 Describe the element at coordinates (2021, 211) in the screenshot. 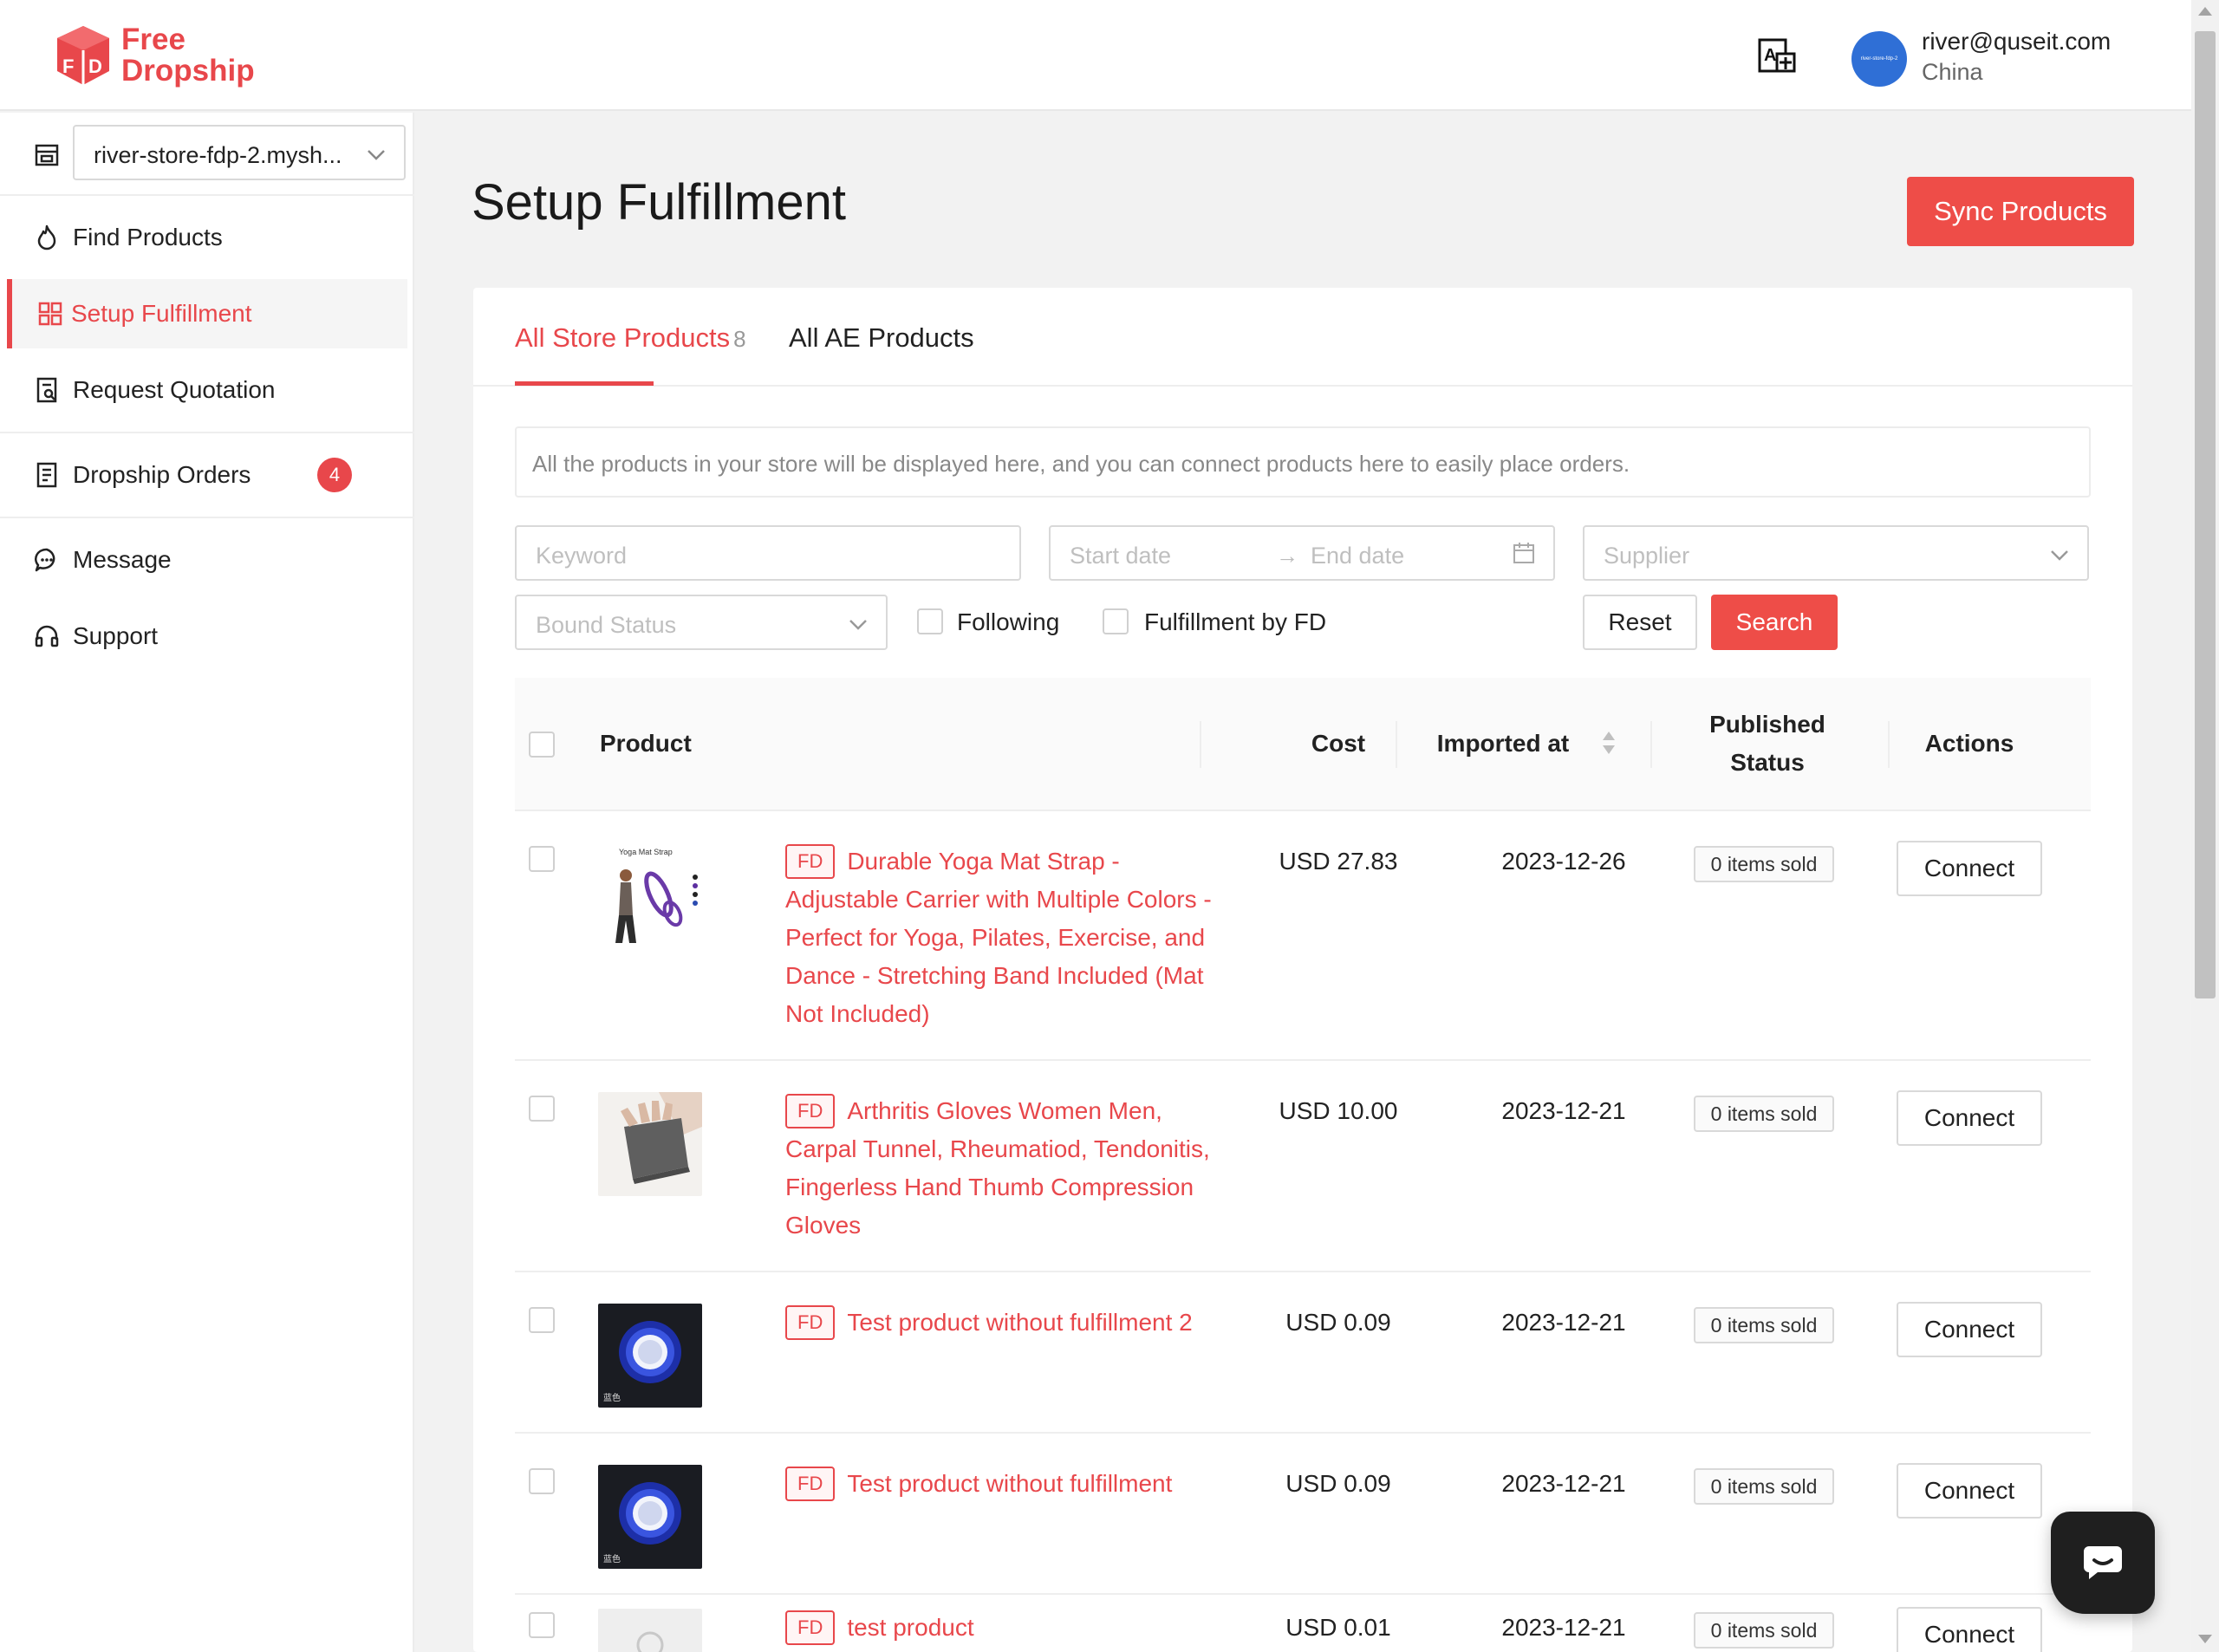

I see `sync-products-button: Sync Products` at that location.